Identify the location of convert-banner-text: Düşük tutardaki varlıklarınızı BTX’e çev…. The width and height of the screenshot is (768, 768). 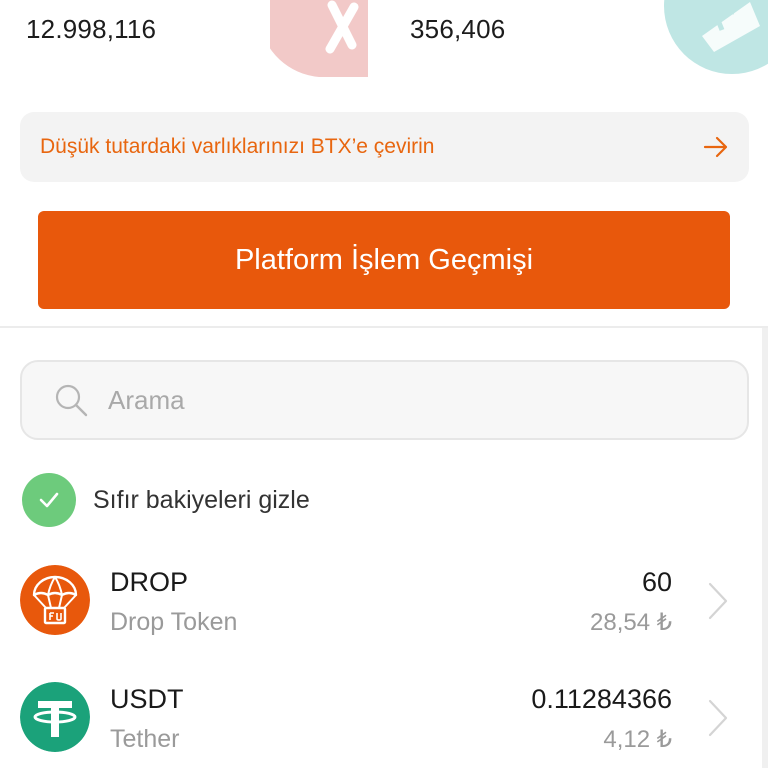
(237, 146).